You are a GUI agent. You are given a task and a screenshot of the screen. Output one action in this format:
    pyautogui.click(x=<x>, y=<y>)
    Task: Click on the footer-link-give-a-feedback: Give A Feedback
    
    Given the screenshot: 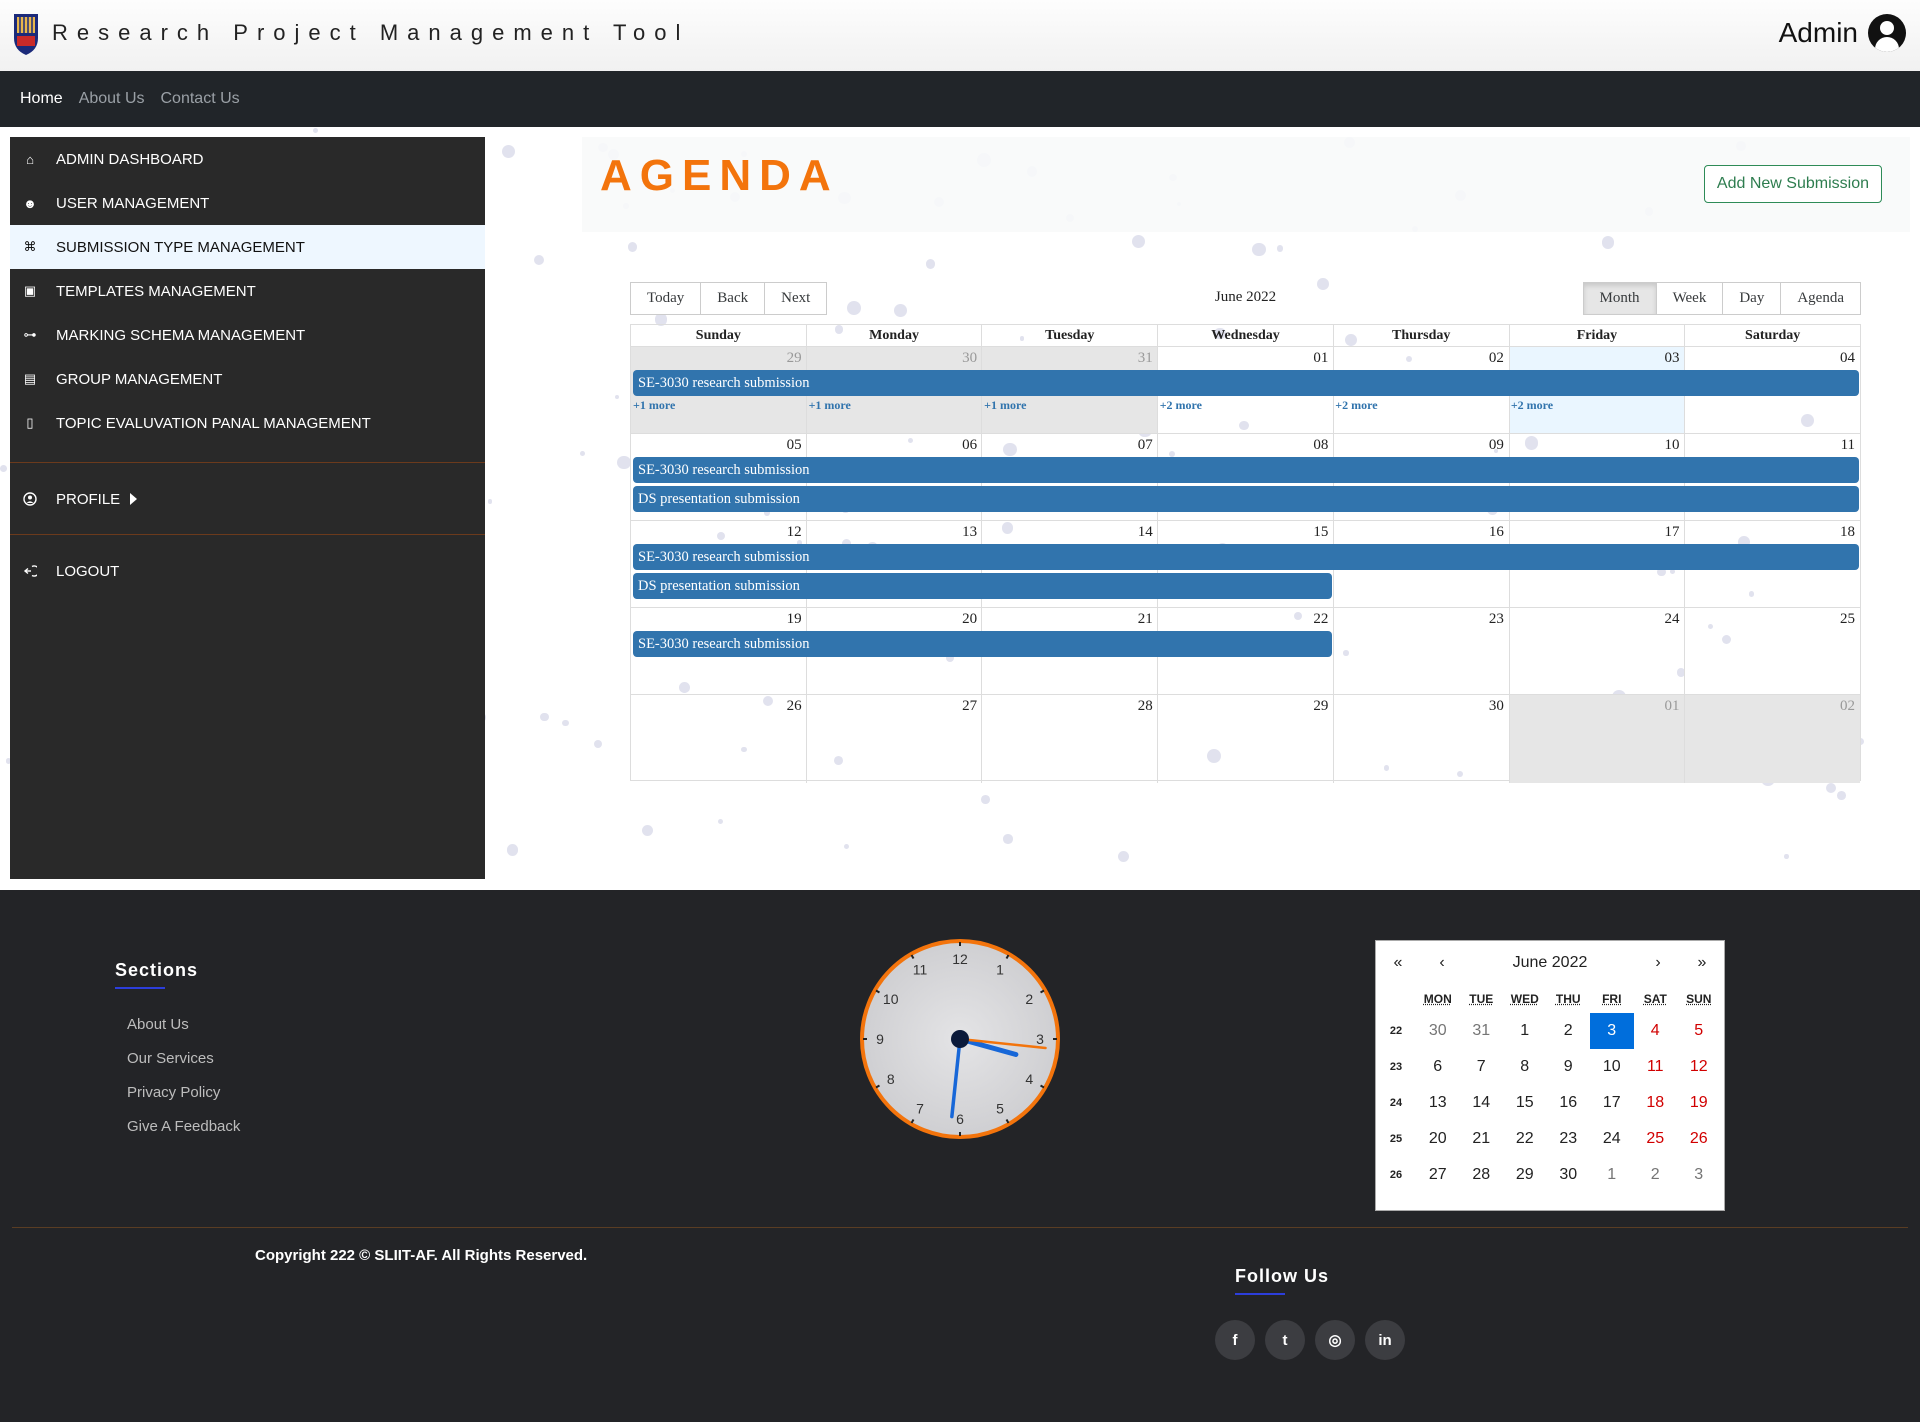 What is the action you would take?
    pyautogui.click(x=183, y=1135)
    